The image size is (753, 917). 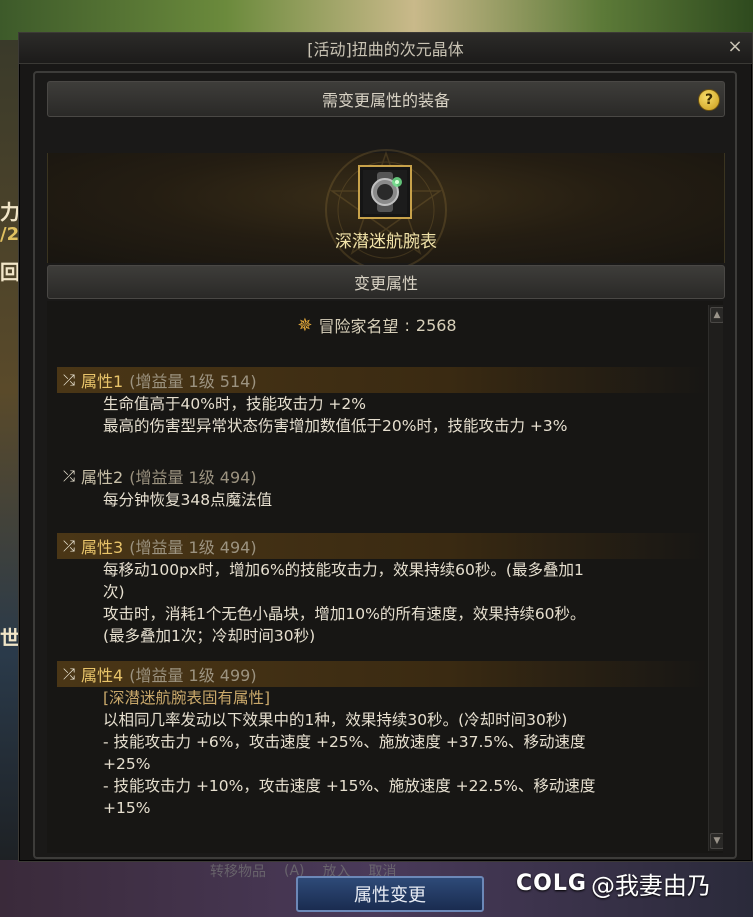 What do you see at coordinates (715, 578) in the screenshot?
I see `attribute-scrollbar: ▲ ▼` at bounding box center [715, 578].